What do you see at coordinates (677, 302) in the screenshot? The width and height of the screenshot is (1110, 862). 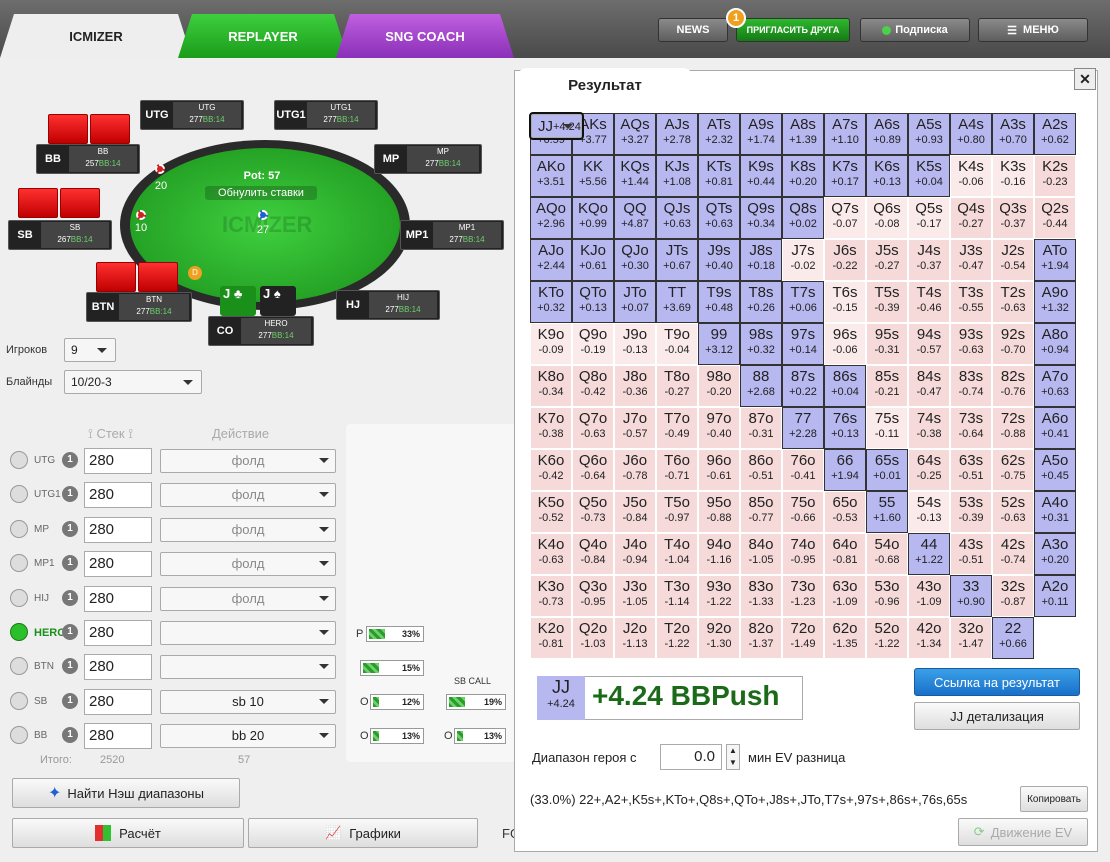 I see `hand-cell: TT +3.69` at bounding box center [677, 302].